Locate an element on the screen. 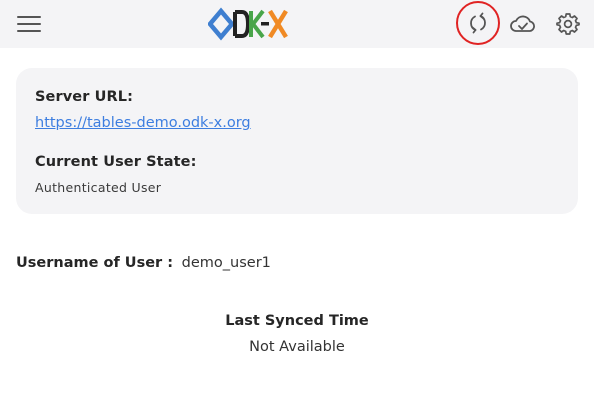 This screenshot has height=414, width=594. cloud-done-icon is located at coordinates (522, 23).